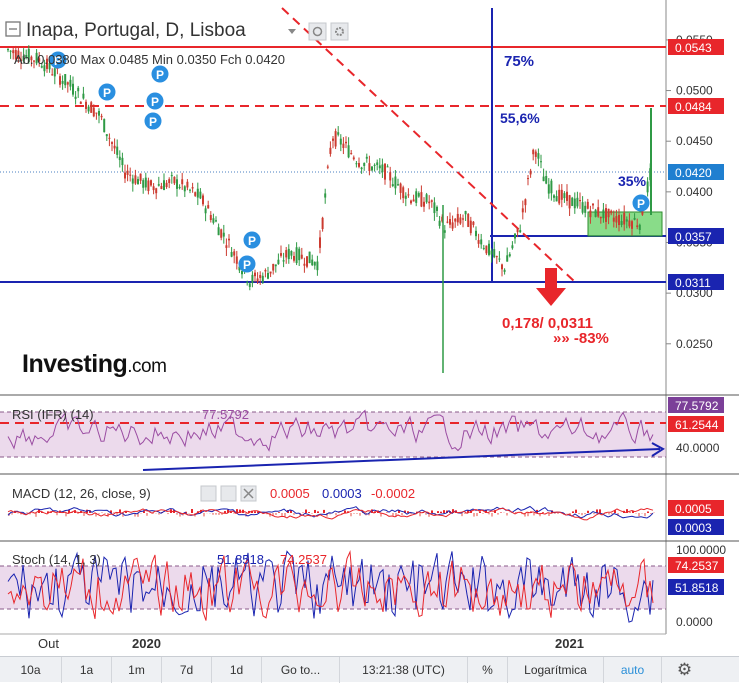 This screenshot has height=683, width=739. I want to click on pivot-marker-label: P, so click(160, 75).